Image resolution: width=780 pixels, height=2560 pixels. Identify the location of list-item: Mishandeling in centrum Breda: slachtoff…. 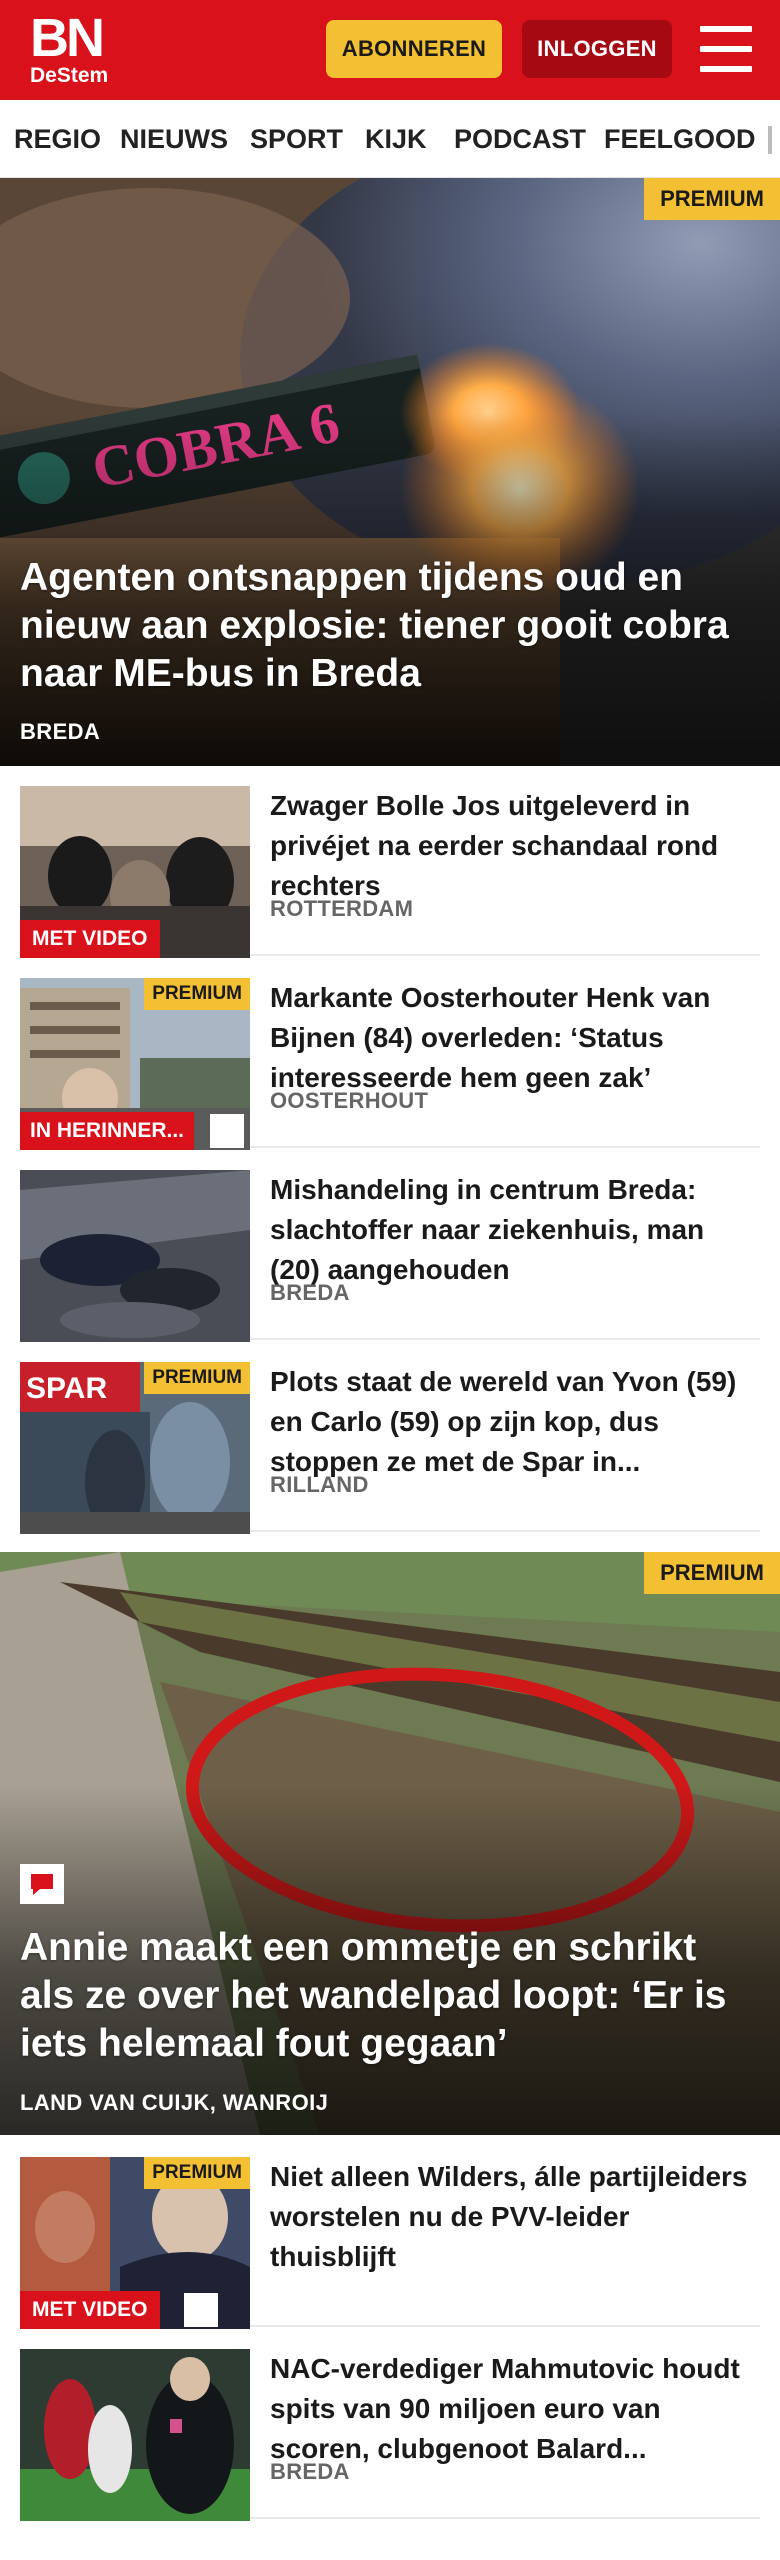
(390, 1246).